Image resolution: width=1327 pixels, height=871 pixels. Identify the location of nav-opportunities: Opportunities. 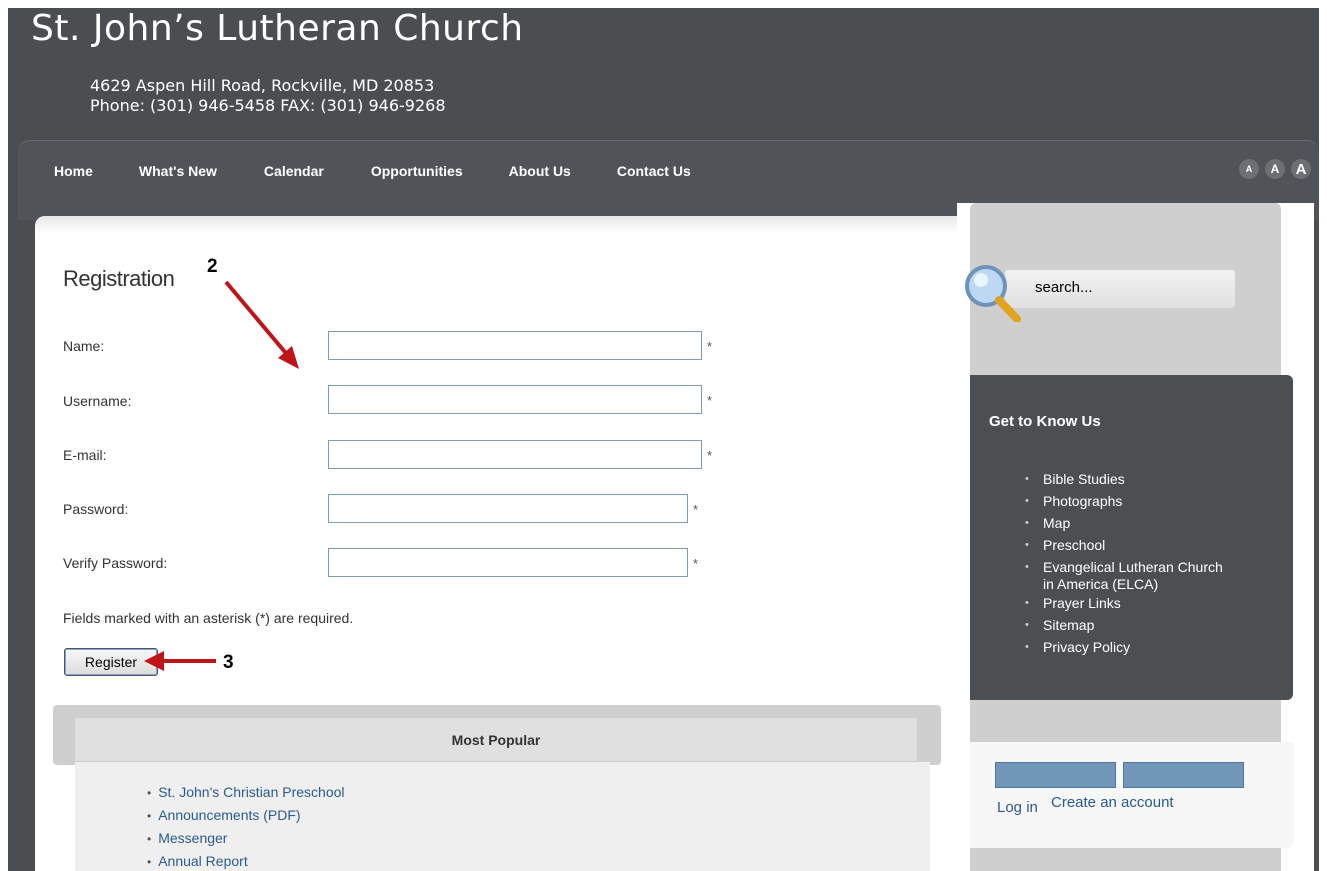
(417, 171).